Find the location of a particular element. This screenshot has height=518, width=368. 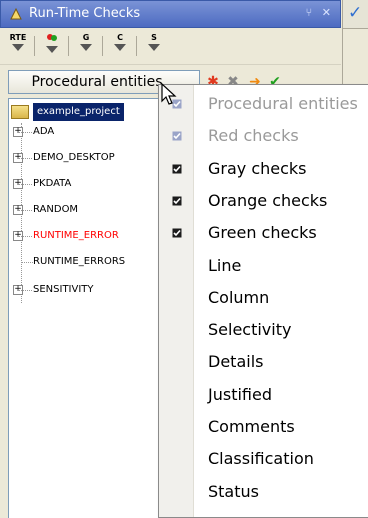

rte-filter-label: RTE is located at coordinates (18, 37).